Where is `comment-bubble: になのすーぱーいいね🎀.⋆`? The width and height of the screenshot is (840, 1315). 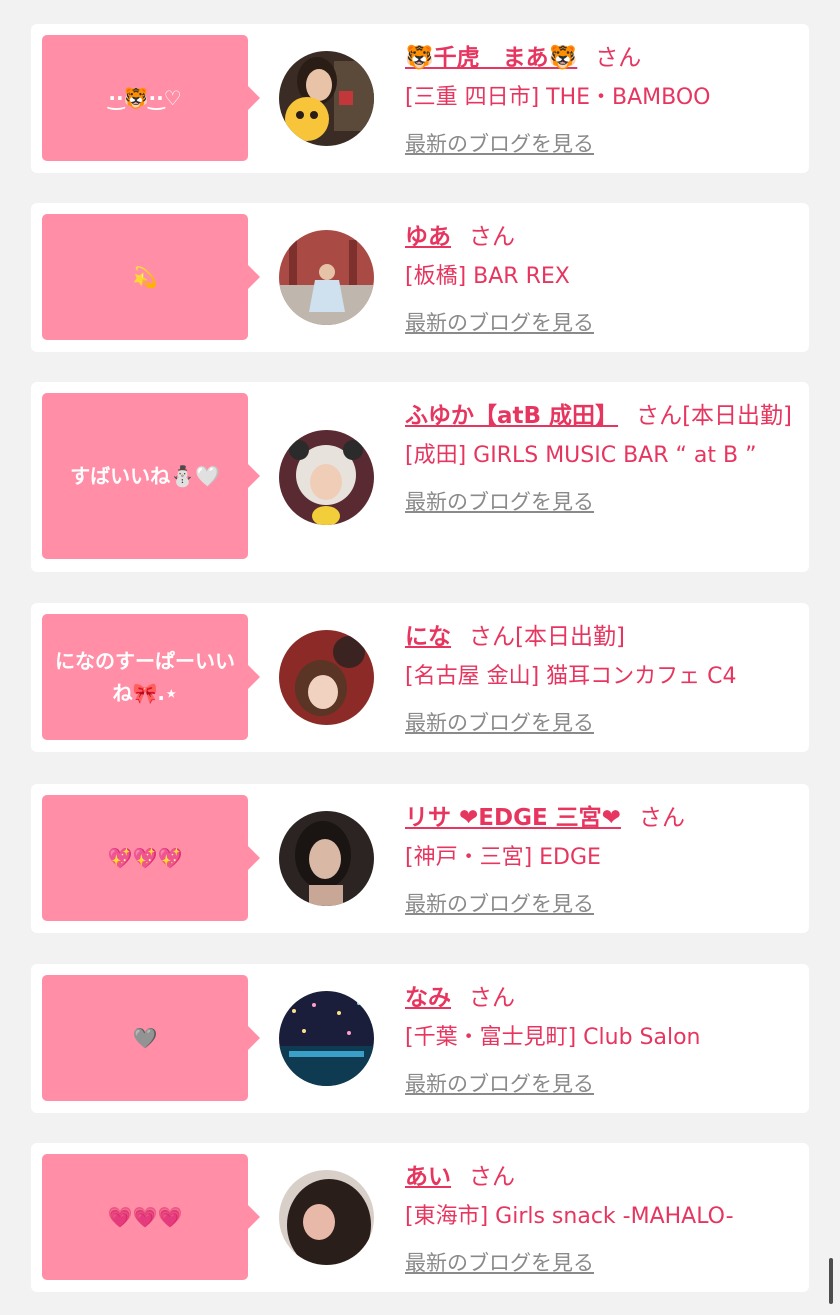 comment-bubble: になのすーぱーいいね🎀.⋆ is located at coordinates (151, 677).